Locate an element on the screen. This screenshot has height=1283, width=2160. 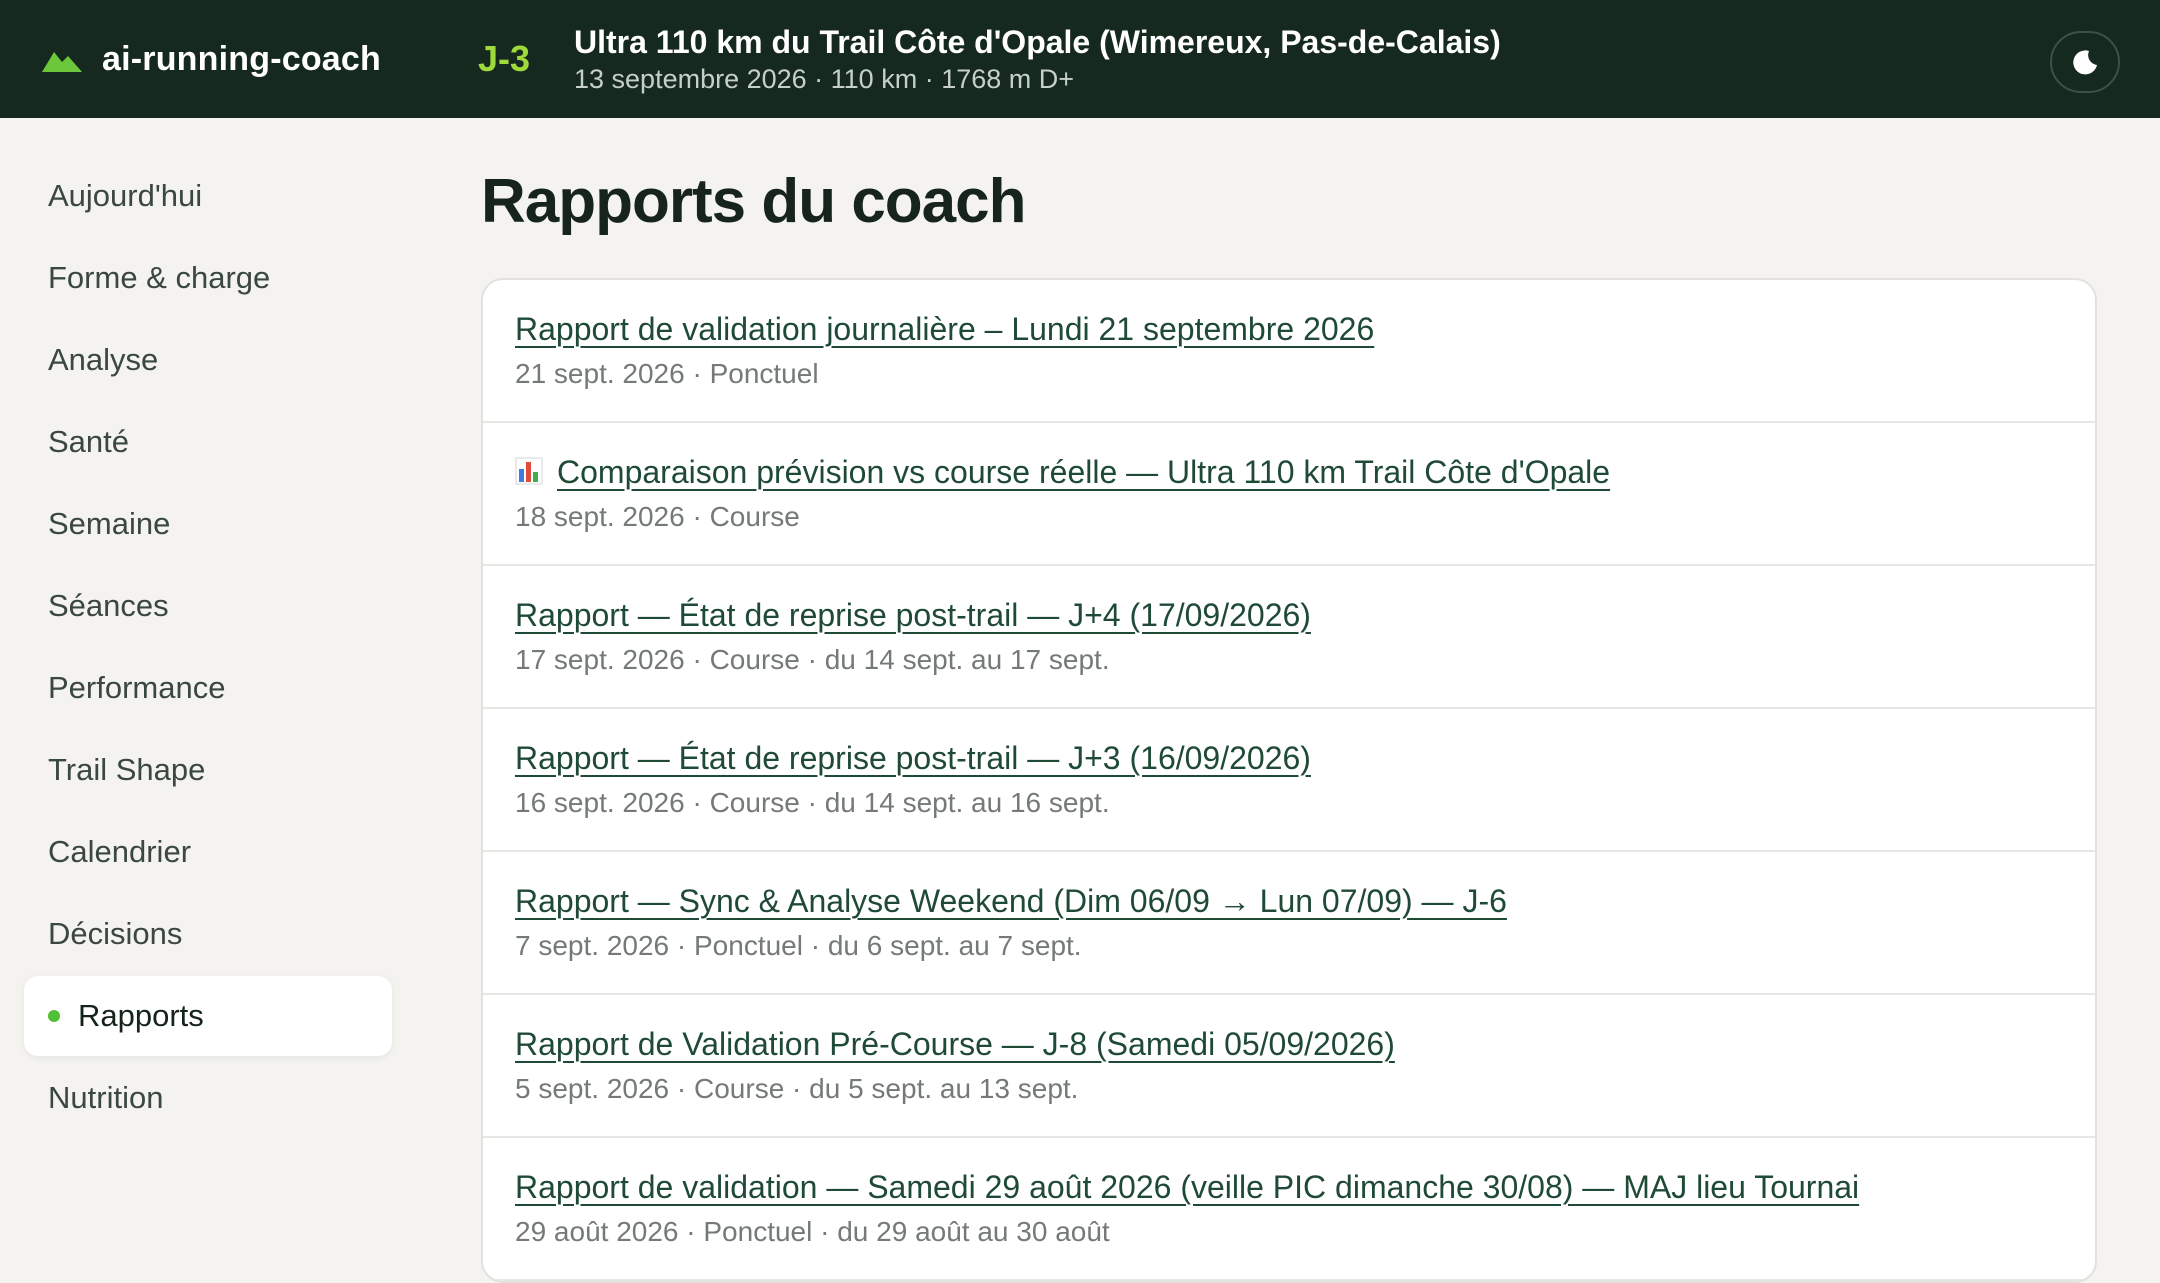
report-meta: 21 sept. 2026 · Ponctuel is located at coordinates (667, 373).